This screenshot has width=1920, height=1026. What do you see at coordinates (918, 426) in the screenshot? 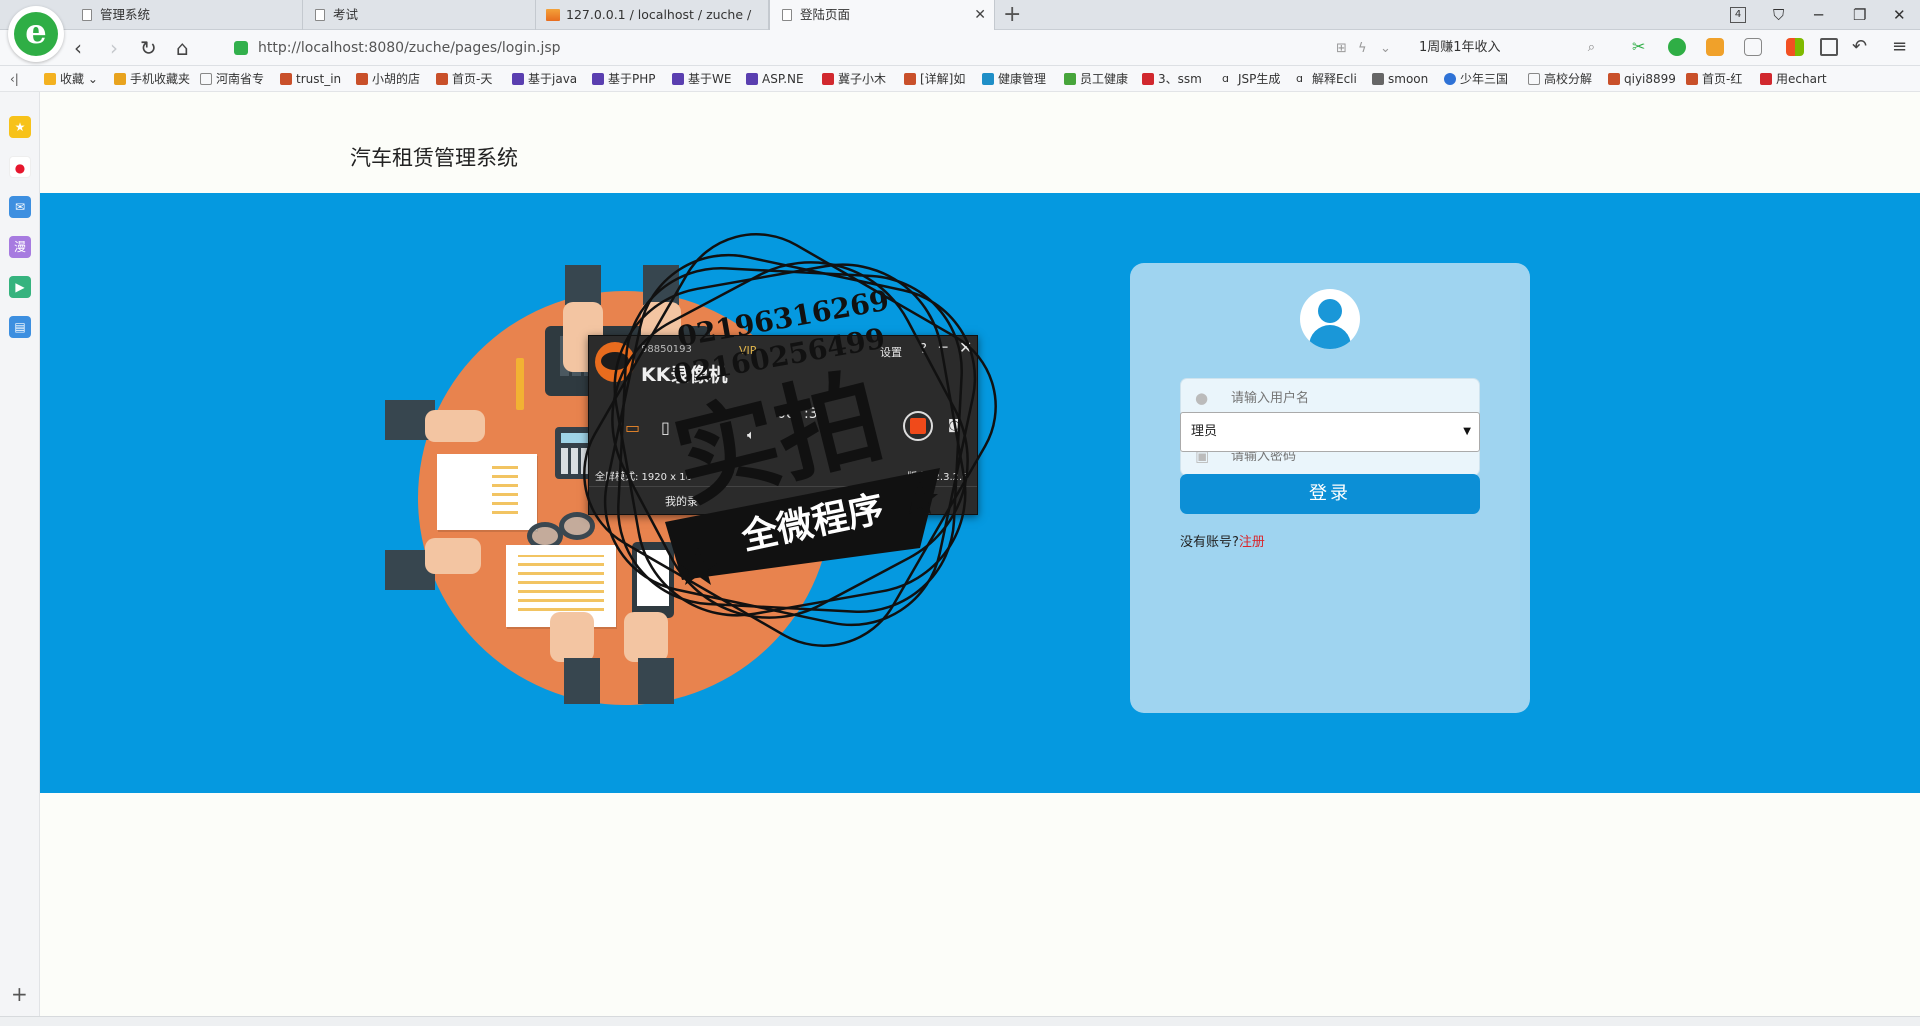
I see `stop-icon` at bounding box center [918, 426].